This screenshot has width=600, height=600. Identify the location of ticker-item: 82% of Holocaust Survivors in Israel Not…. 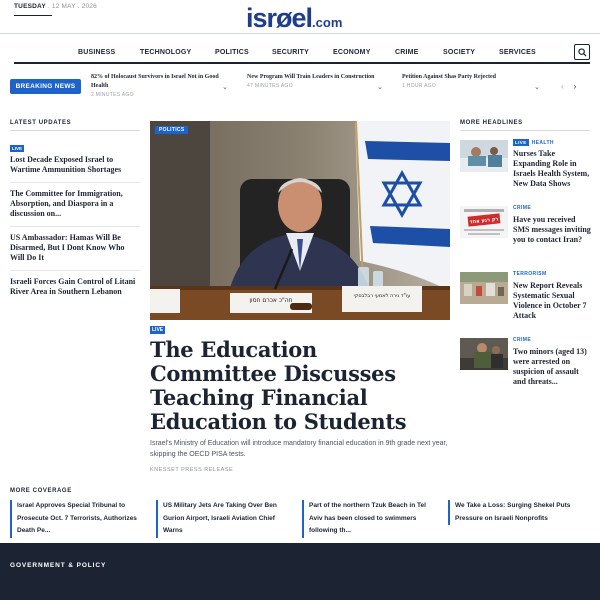
(164, 85).